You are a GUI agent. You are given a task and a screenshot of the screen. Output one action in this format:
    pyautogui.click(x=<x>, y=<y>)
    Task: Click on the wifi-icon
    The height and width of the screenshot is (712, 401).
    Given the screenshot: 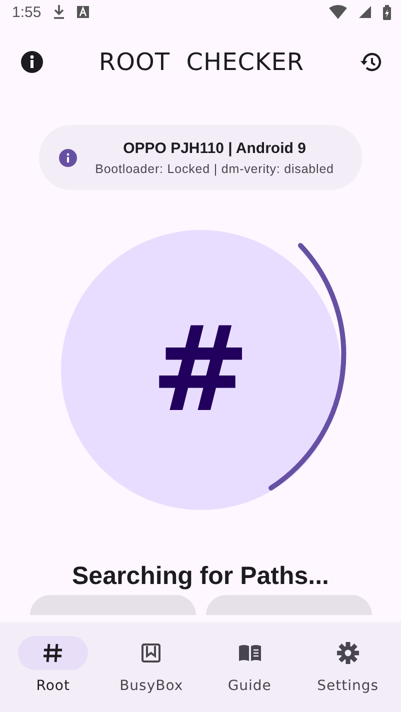 What is the action you would take?
    pyautogui.click(x=338, y=12)
    